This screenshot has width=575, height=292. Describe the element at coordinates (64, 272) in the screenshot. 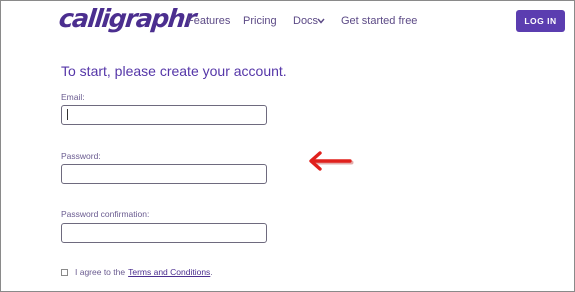

I see `terms-checkbox` at that location.